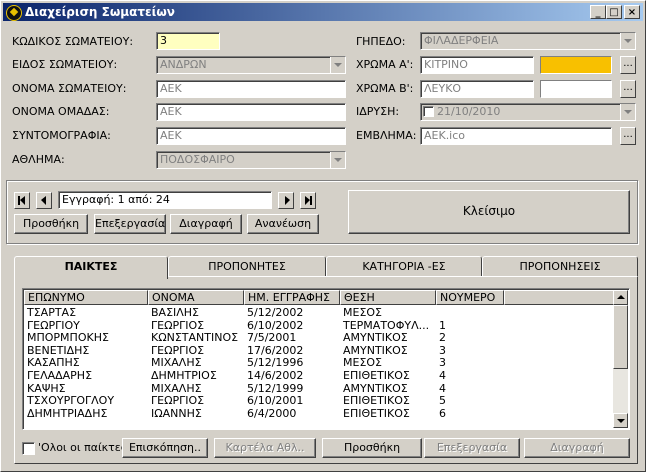 The width and height of the screenshot is (646, 472). I want to click on scroll-thumb, so click(620, 337).